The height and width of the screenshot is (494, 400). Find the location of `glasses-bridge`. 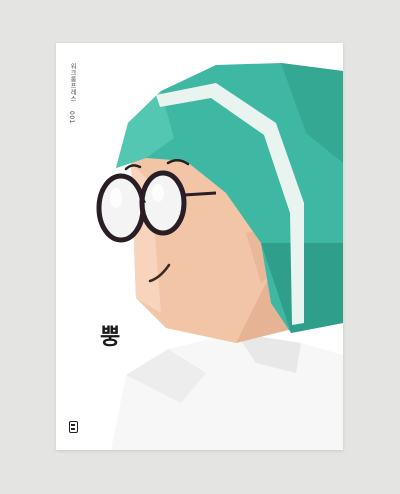

glasses-bridge is located at coordinates (142, 201).